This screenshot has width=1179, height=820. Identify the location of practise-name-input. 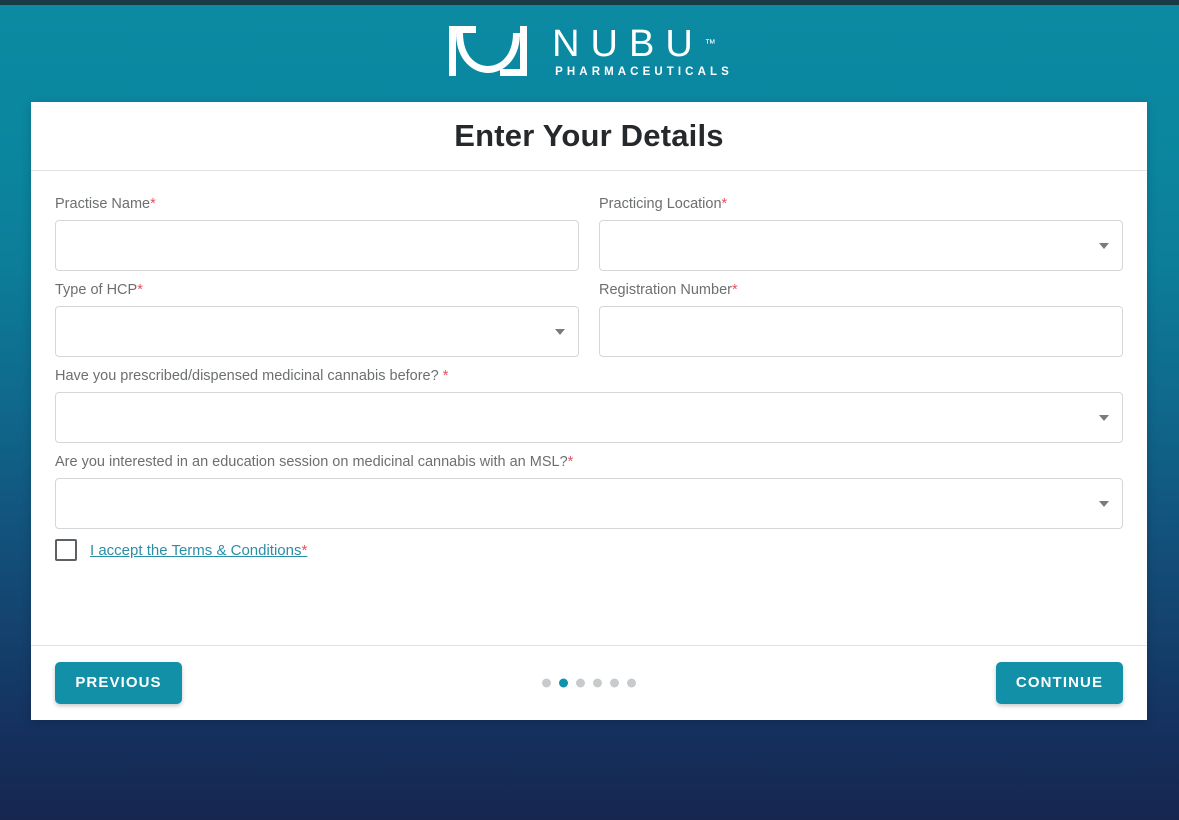
(317, 245).